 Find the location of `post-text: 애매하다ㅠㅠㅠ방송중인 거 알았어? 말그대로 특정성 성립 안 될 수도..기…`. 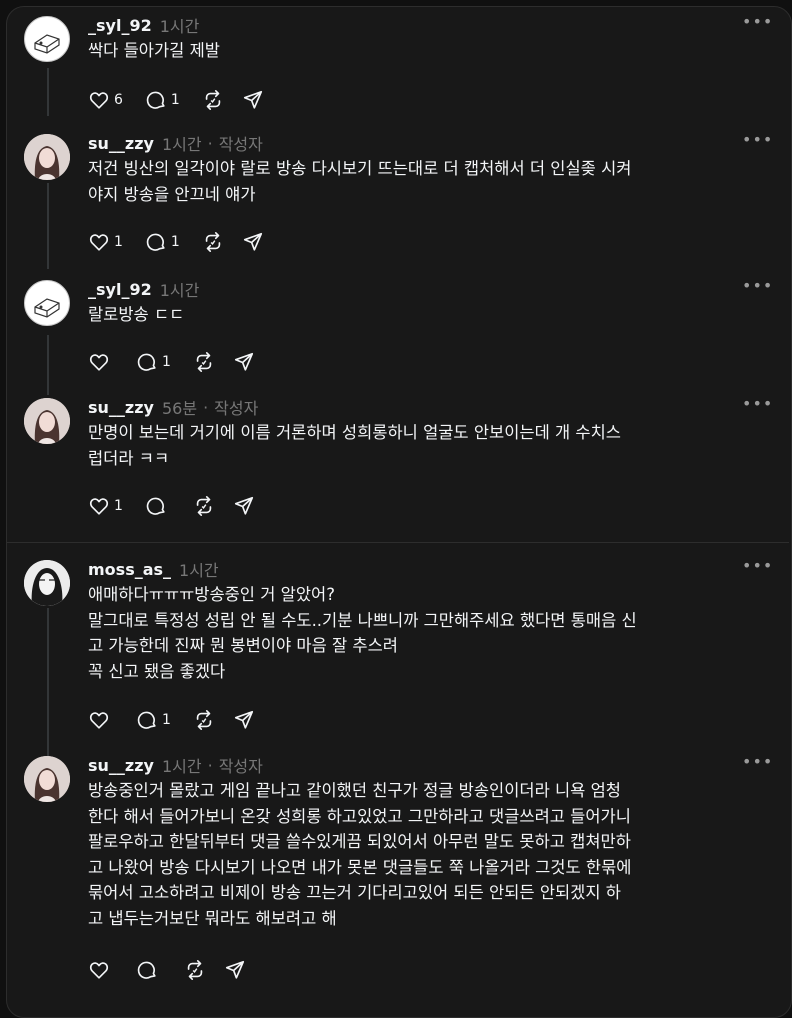

post-text: 애매하다ㅠㅠㅠ방송중인 거 알았어? 말그대로 특정성 성립 안 될 수도..기… is located at coordinates (362, 633).